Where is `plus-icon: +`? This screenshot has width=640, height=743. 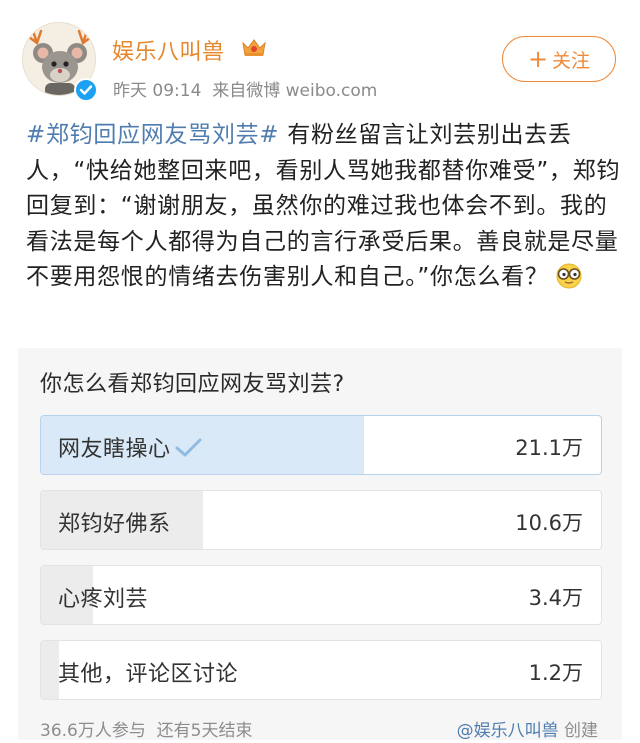 plus-icon: + is located at coordinates (538, 59).